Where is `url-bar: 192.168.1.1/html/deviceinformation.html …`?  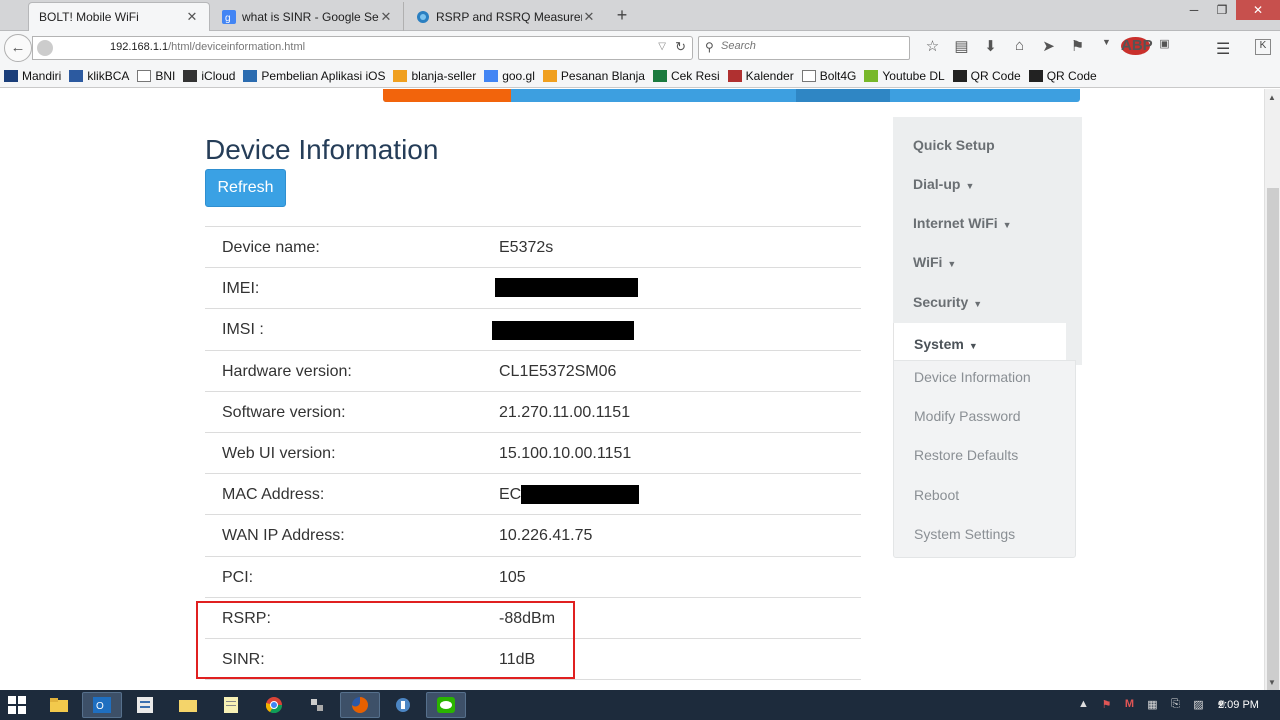 url-bar: 192.168.1.1/html/deviceinformation.html … is located at coordinates (362, 48).